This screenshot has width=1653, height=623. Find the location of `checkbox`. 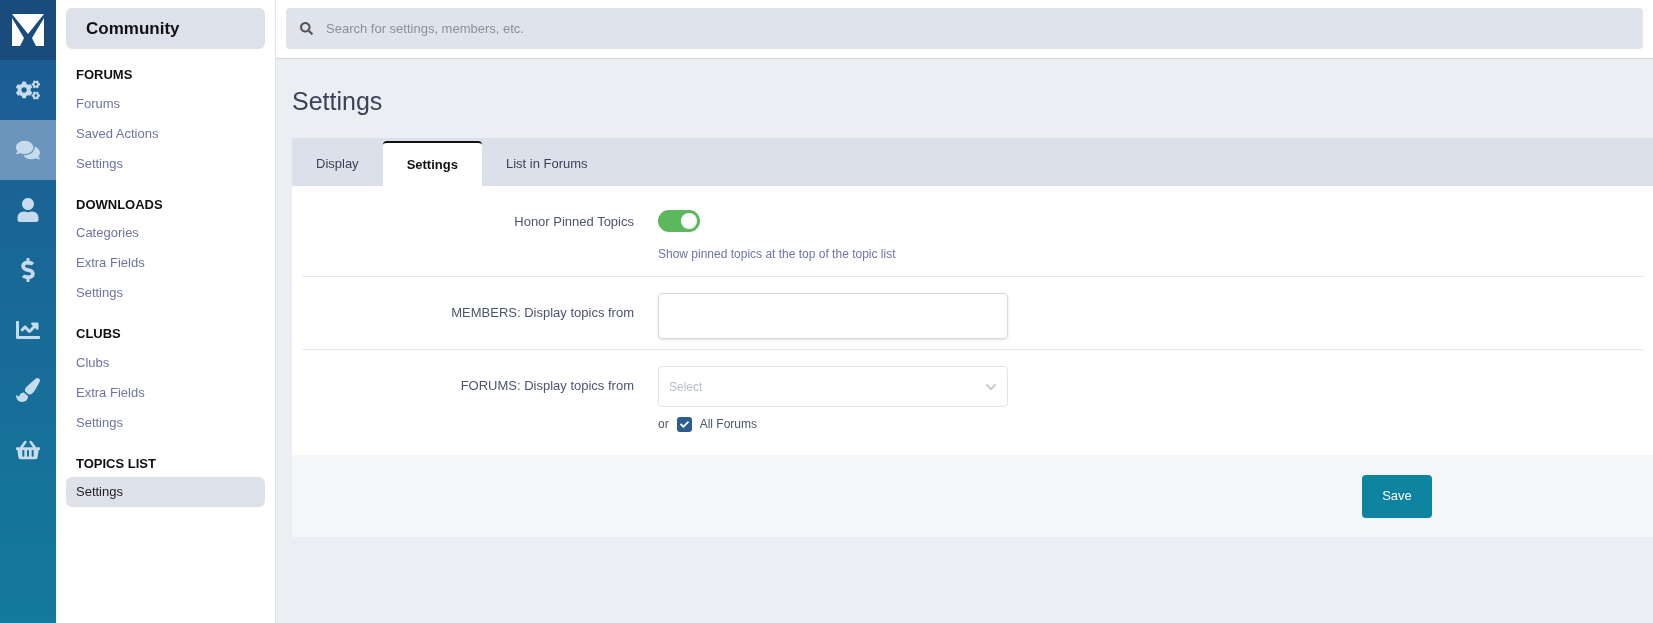

checkbox is located at coordinates (684, 424).